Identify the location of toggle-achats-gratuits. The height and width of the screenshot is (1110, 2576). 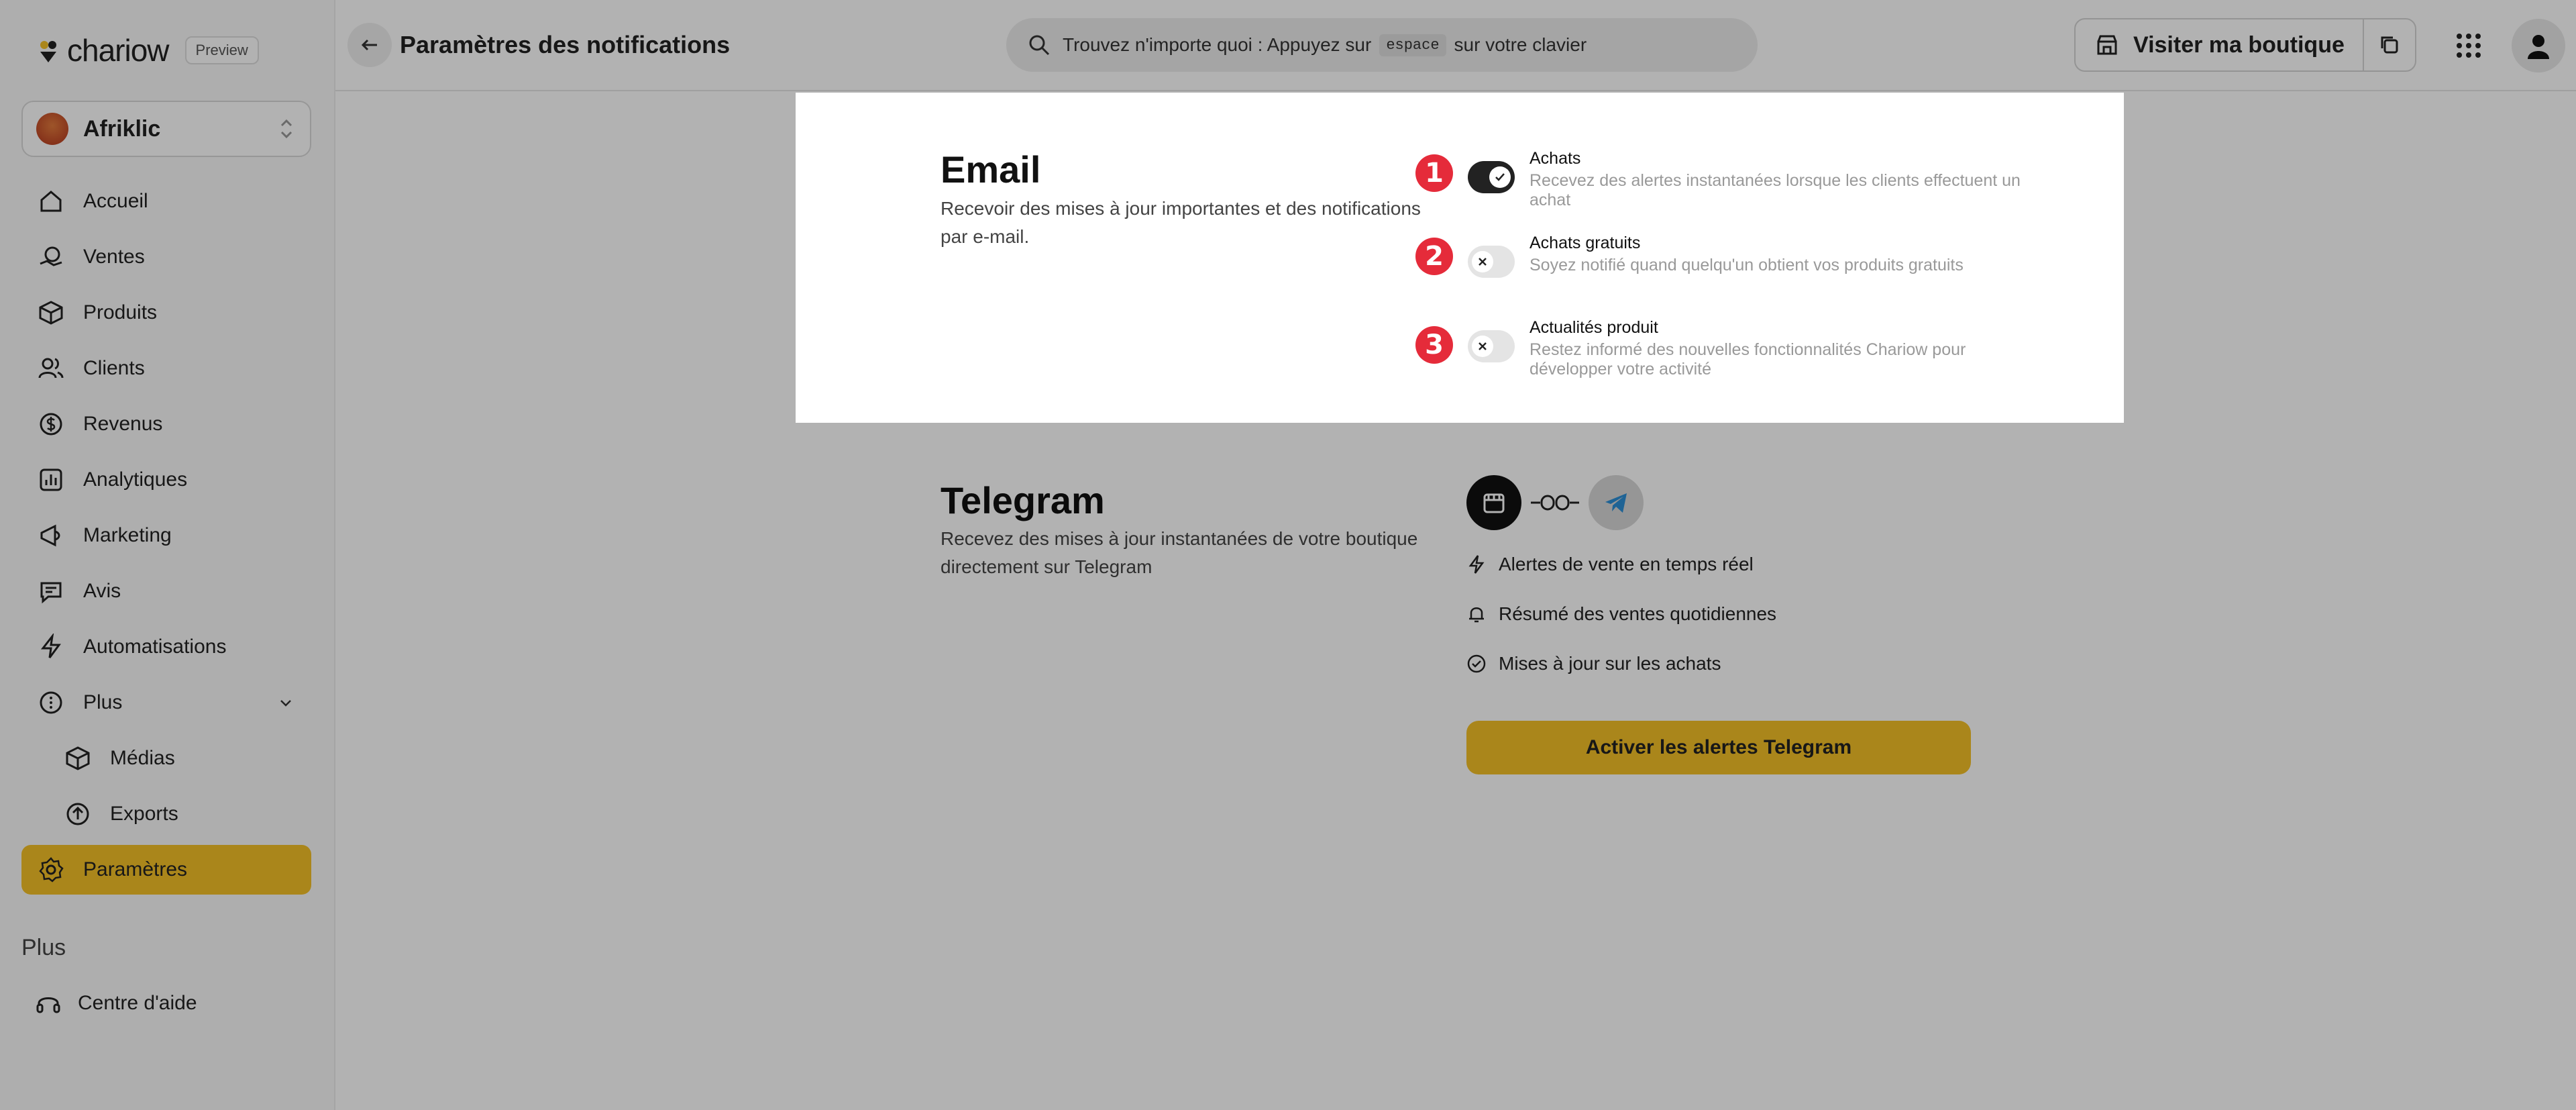
(1491, 262).